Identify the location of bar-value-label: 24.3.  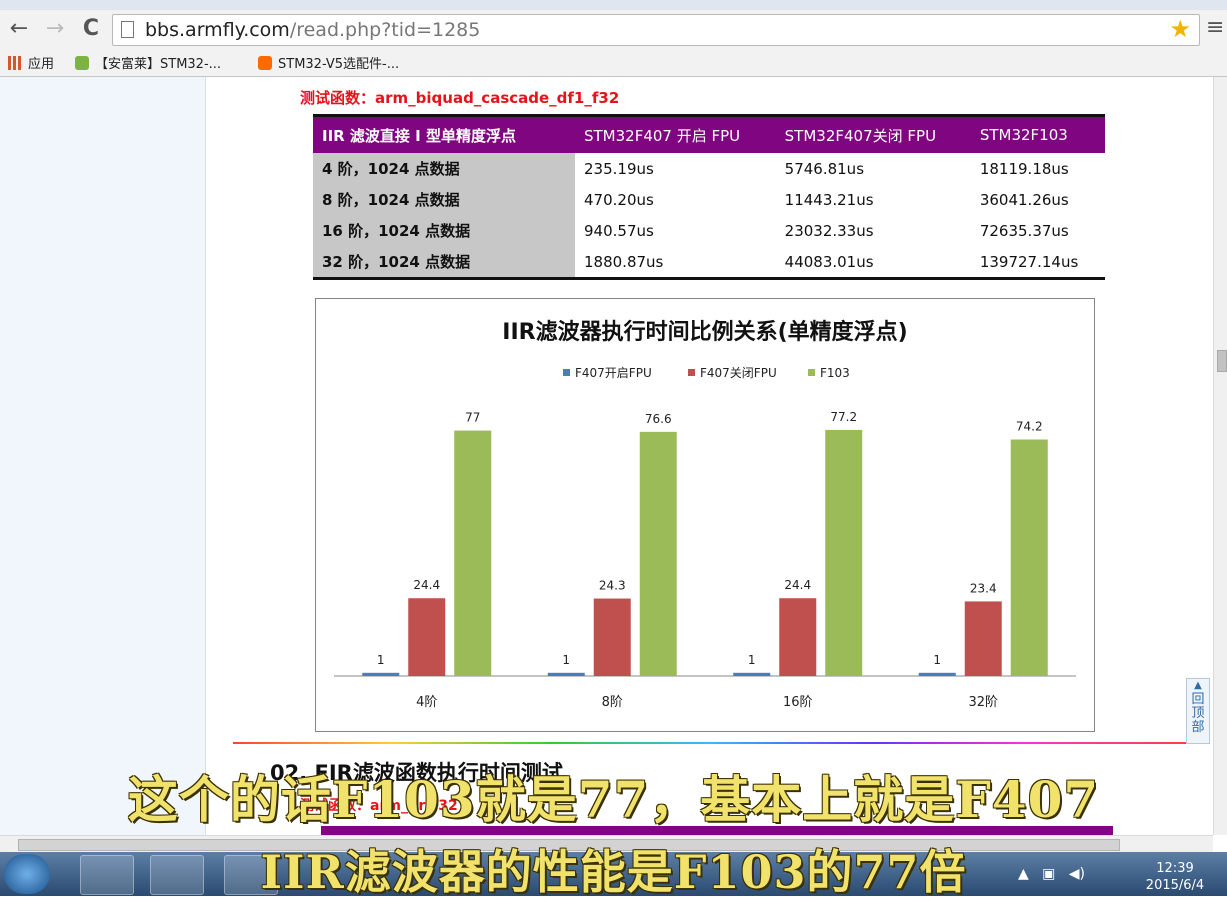
(612, 586).